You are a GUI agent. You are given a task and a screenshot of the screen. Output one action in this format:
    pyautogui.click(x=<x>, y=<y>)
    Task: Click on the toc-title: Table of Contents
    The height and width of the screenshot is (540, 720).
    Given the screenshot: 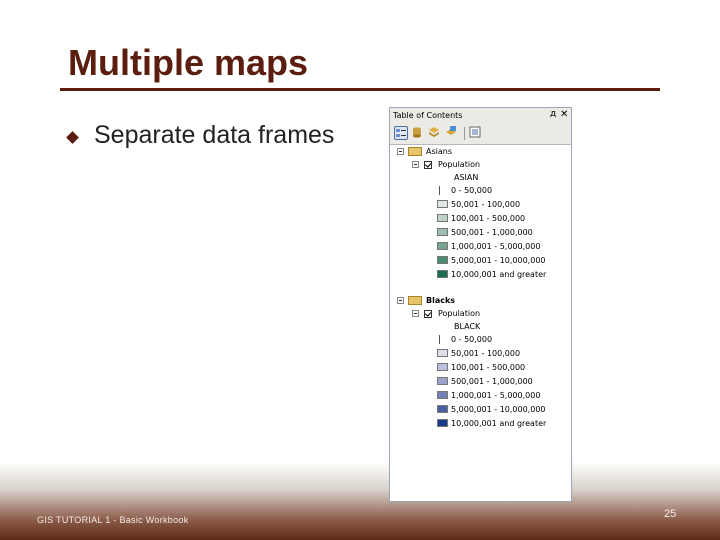 What is the action you would take?
    pyautogui.click(x=428, y=115)
    